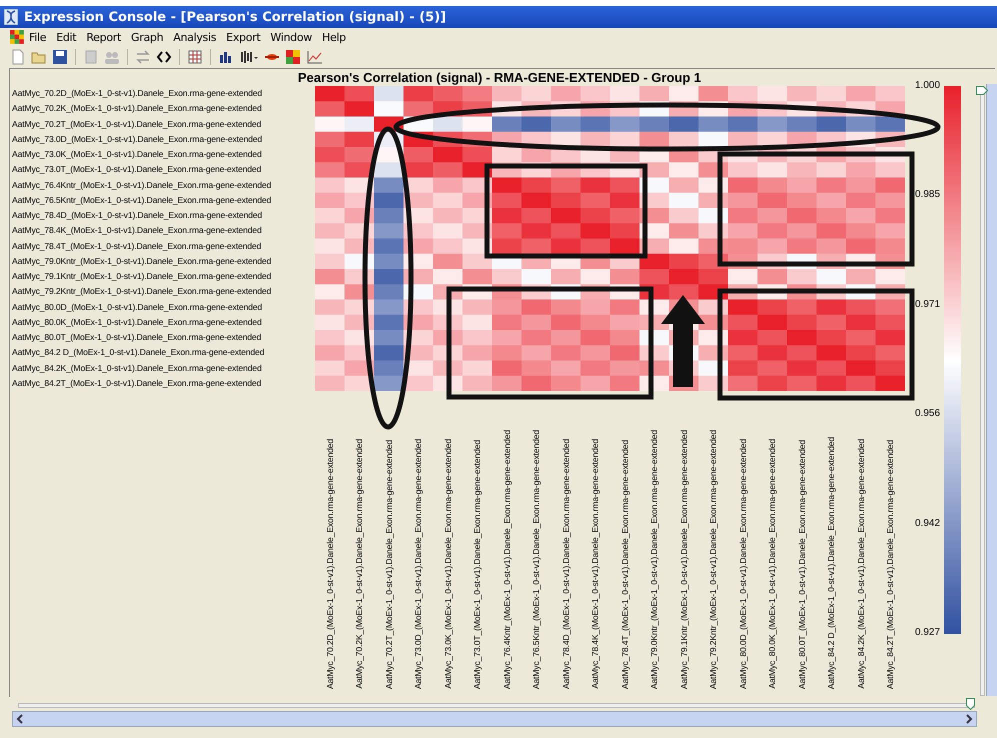 This screenshot has width=997, height=738. I want to click on column-label: AatMyc_78.4K_(MoEx-1_0-st-v1).Danele_Exon.rma-gene-extended, so click(595, 564).